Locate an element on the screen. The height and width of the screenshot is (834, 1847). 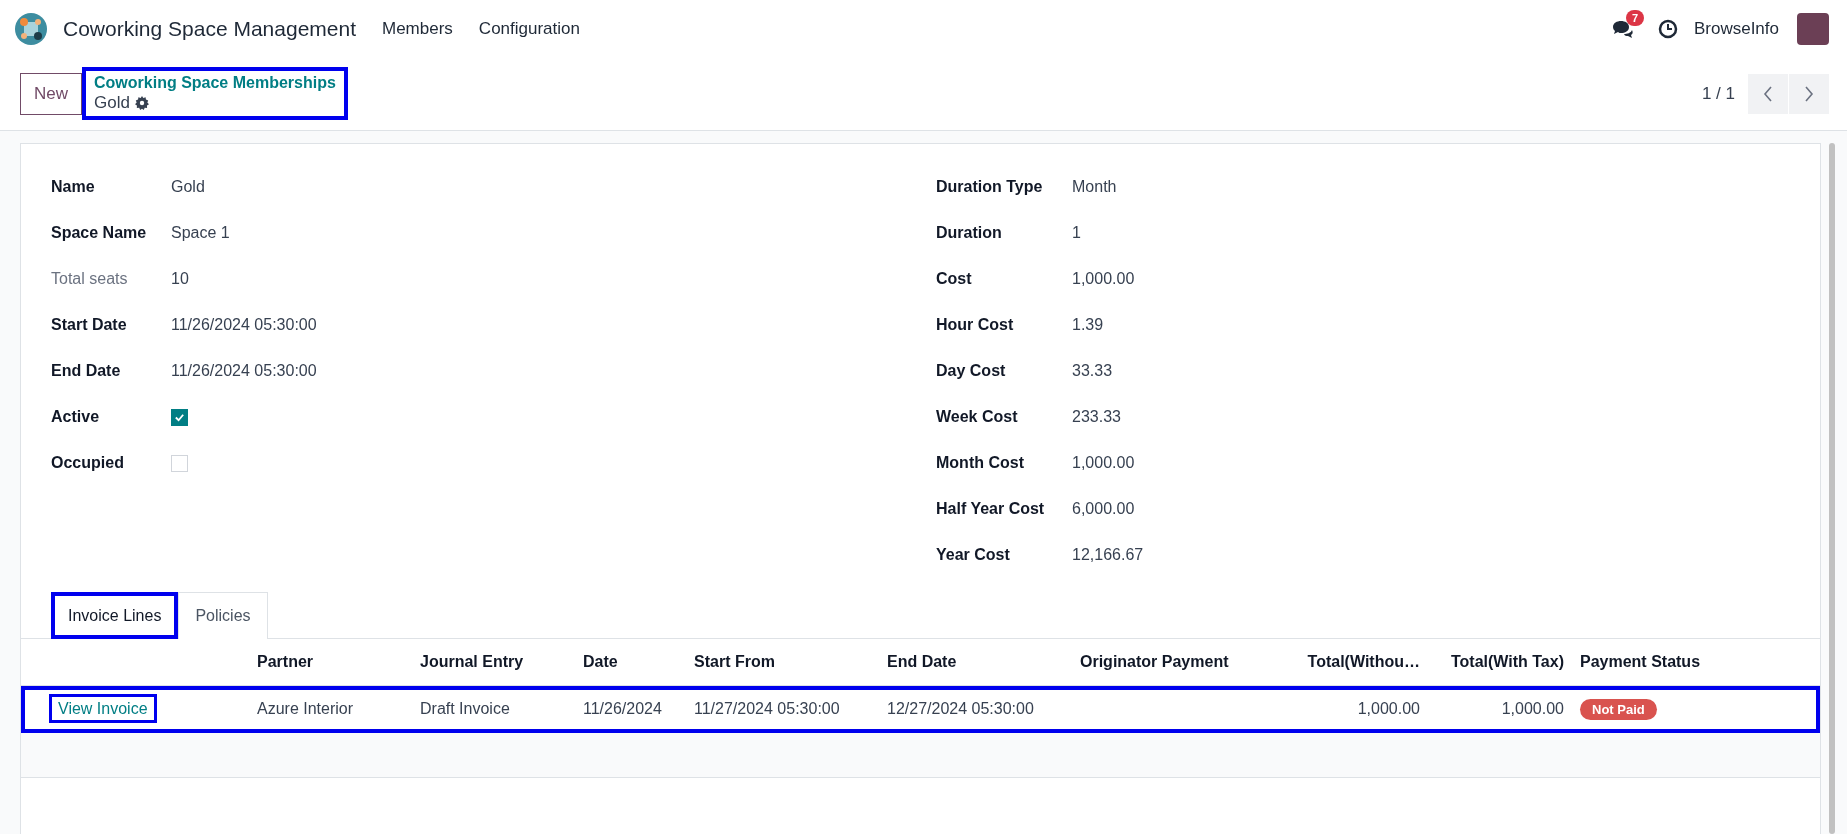
field-label: End Date is located at coordinates (86, 371).